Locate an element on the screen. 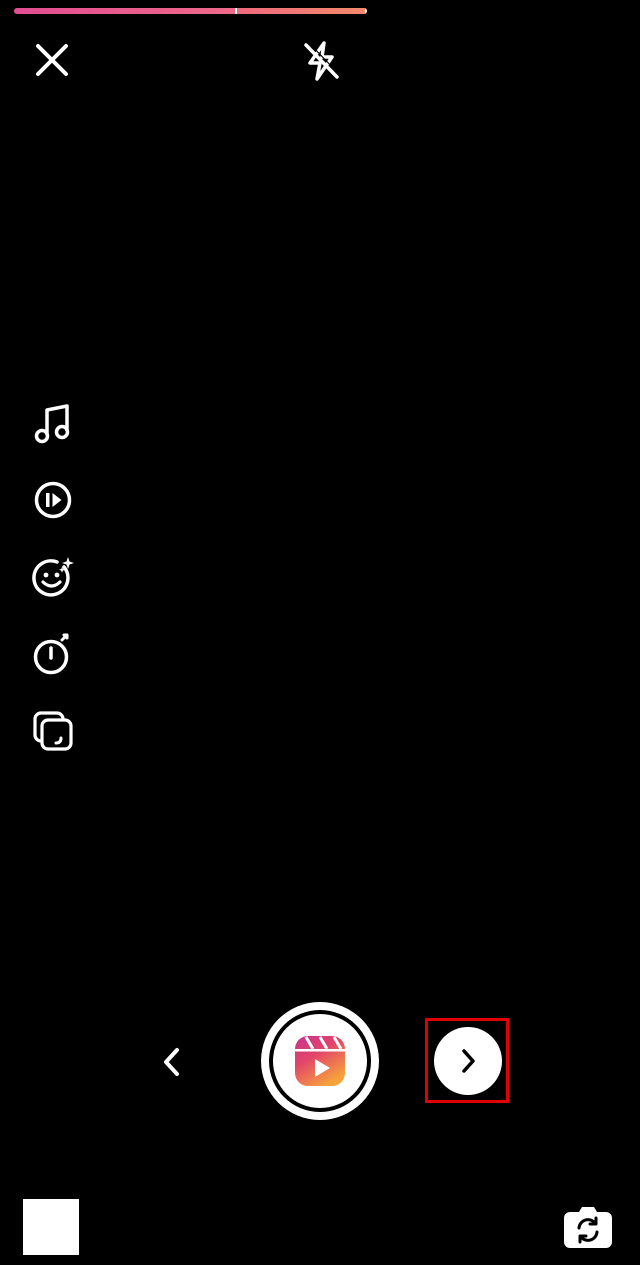 The image size is (640, 1265). previous-mode-button is located at coordinates (172, 1062).